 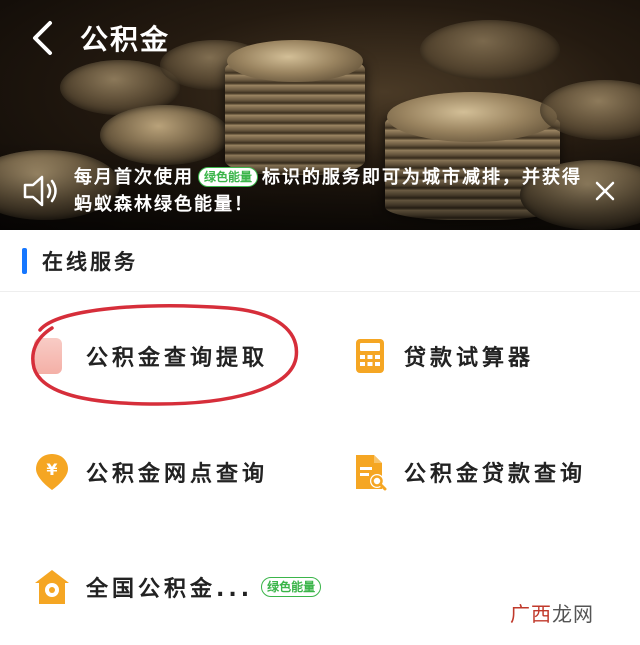 I want to click on location-yen-icon: ¥, so click(x=52, y=472).